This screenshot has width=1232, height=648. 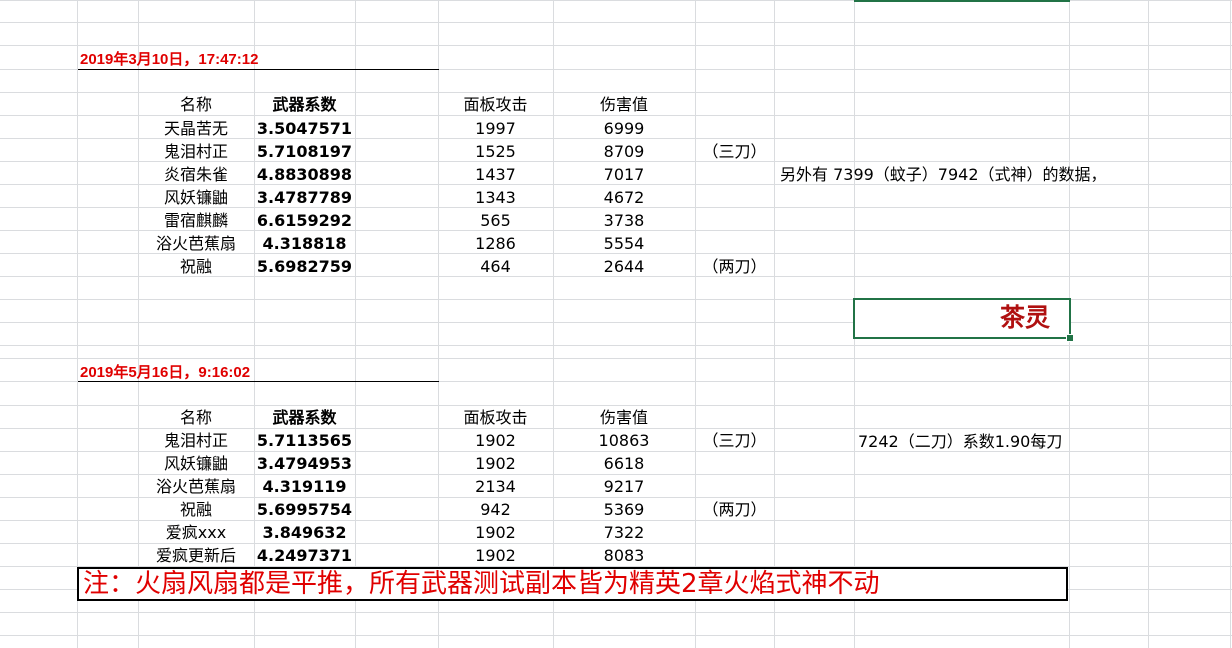 What do you see at coordinates (304, 220) in the screenshot?
I see `cell-coef: 6.6159292` at bounding box center [304, 220].